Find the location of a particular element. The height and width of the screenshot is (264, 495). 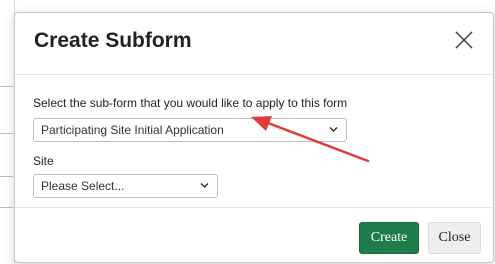

site-label: Site is located at coordinates (43, 161).